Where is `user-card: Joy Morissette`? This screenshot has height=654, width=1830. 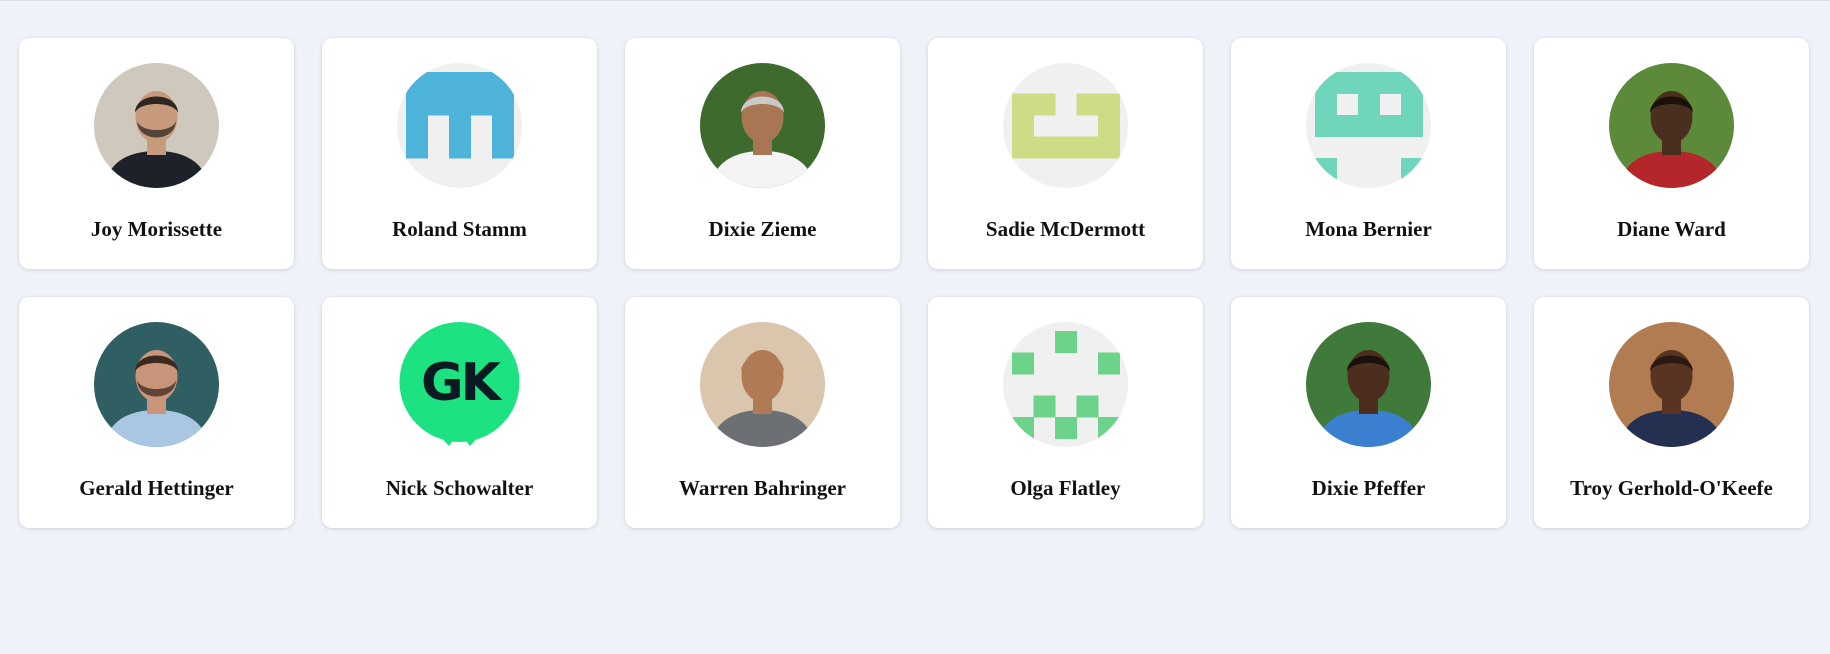 user-card: Joy Morissette is located at coordinates (156, 153).